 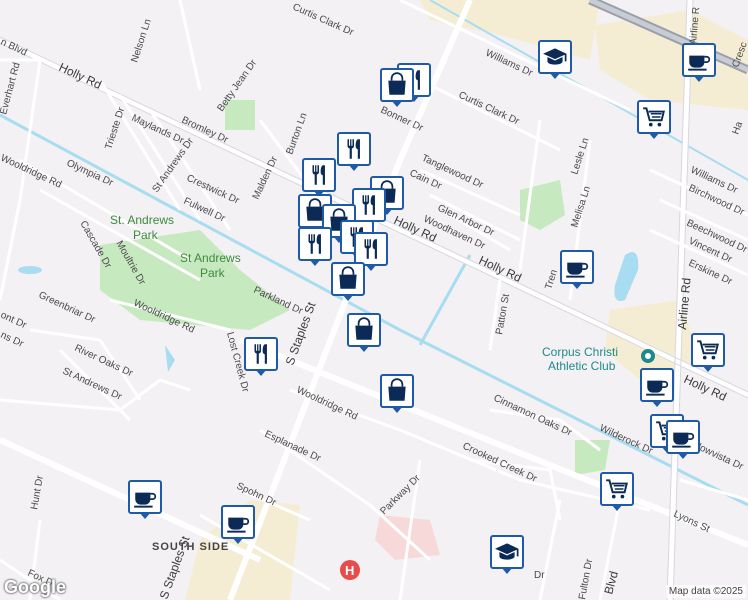 What do you see at coordinates (35, 587) in the screenshot?
I see `google-logo: Google` at bounding box center [35, 587].